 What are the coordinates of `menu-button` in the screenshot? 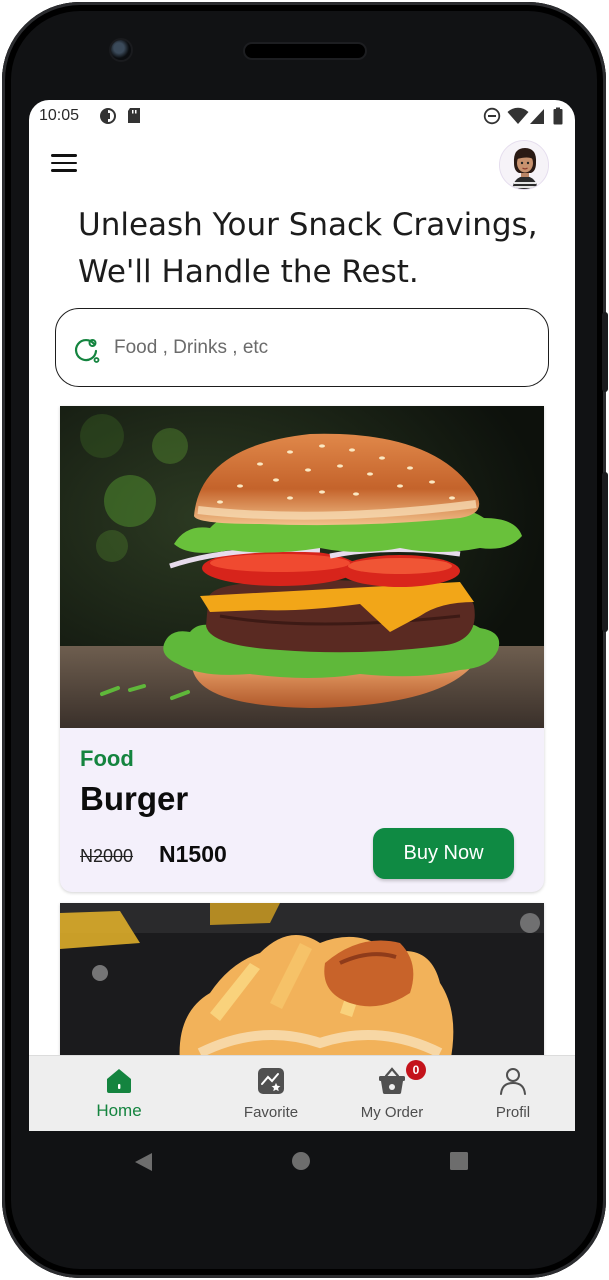 It's located at (64, 165).